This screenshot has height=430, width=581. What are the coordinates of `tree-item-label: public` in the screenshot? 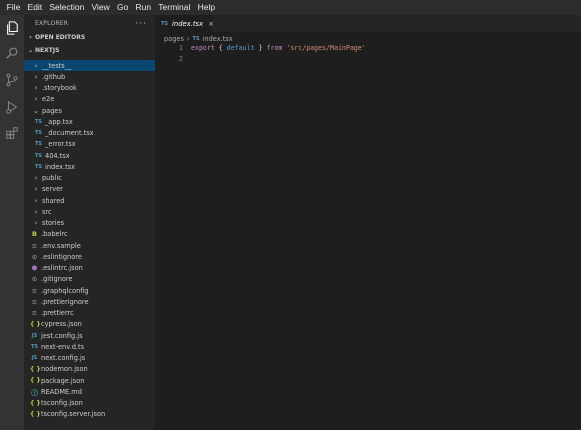 It's located at (52, 178).